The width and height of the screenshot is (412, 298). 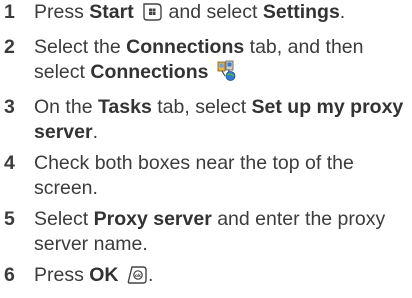 I want to click on start-button-icon, so click(x=152, y=15).